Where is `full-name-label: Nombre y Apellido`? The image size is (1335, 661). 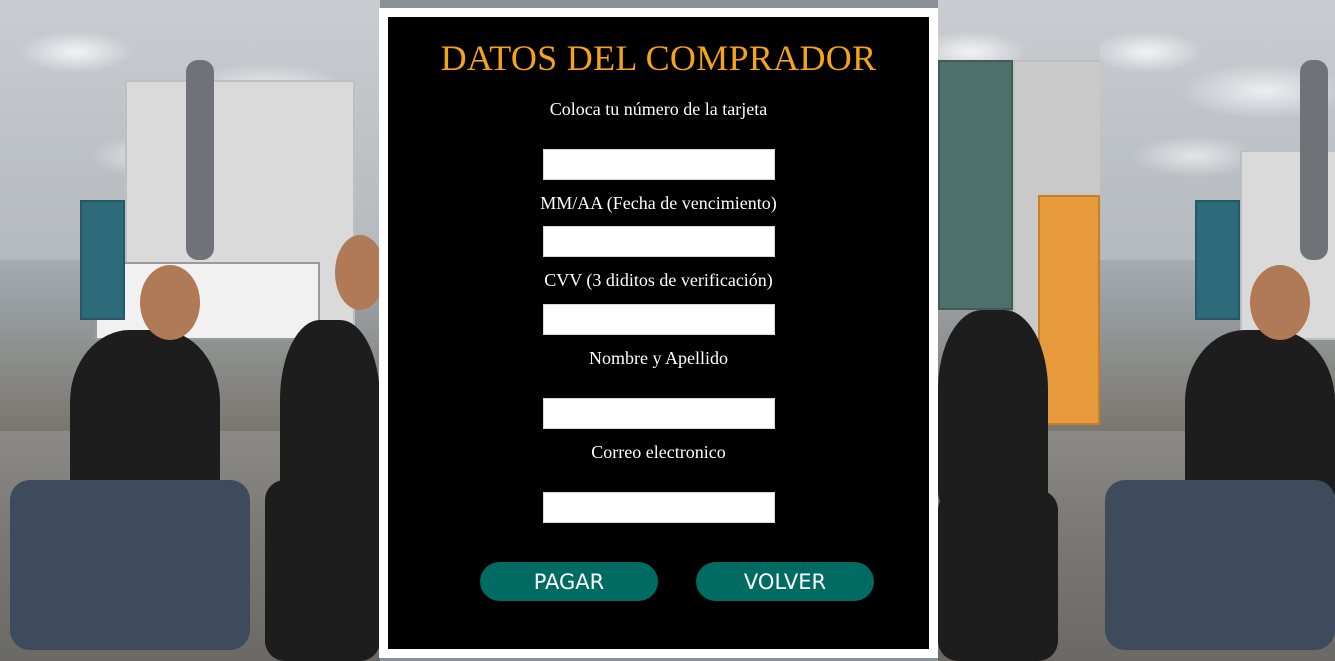
full-name-label: Nombre y Apellido is located at coordinates (658, 358).